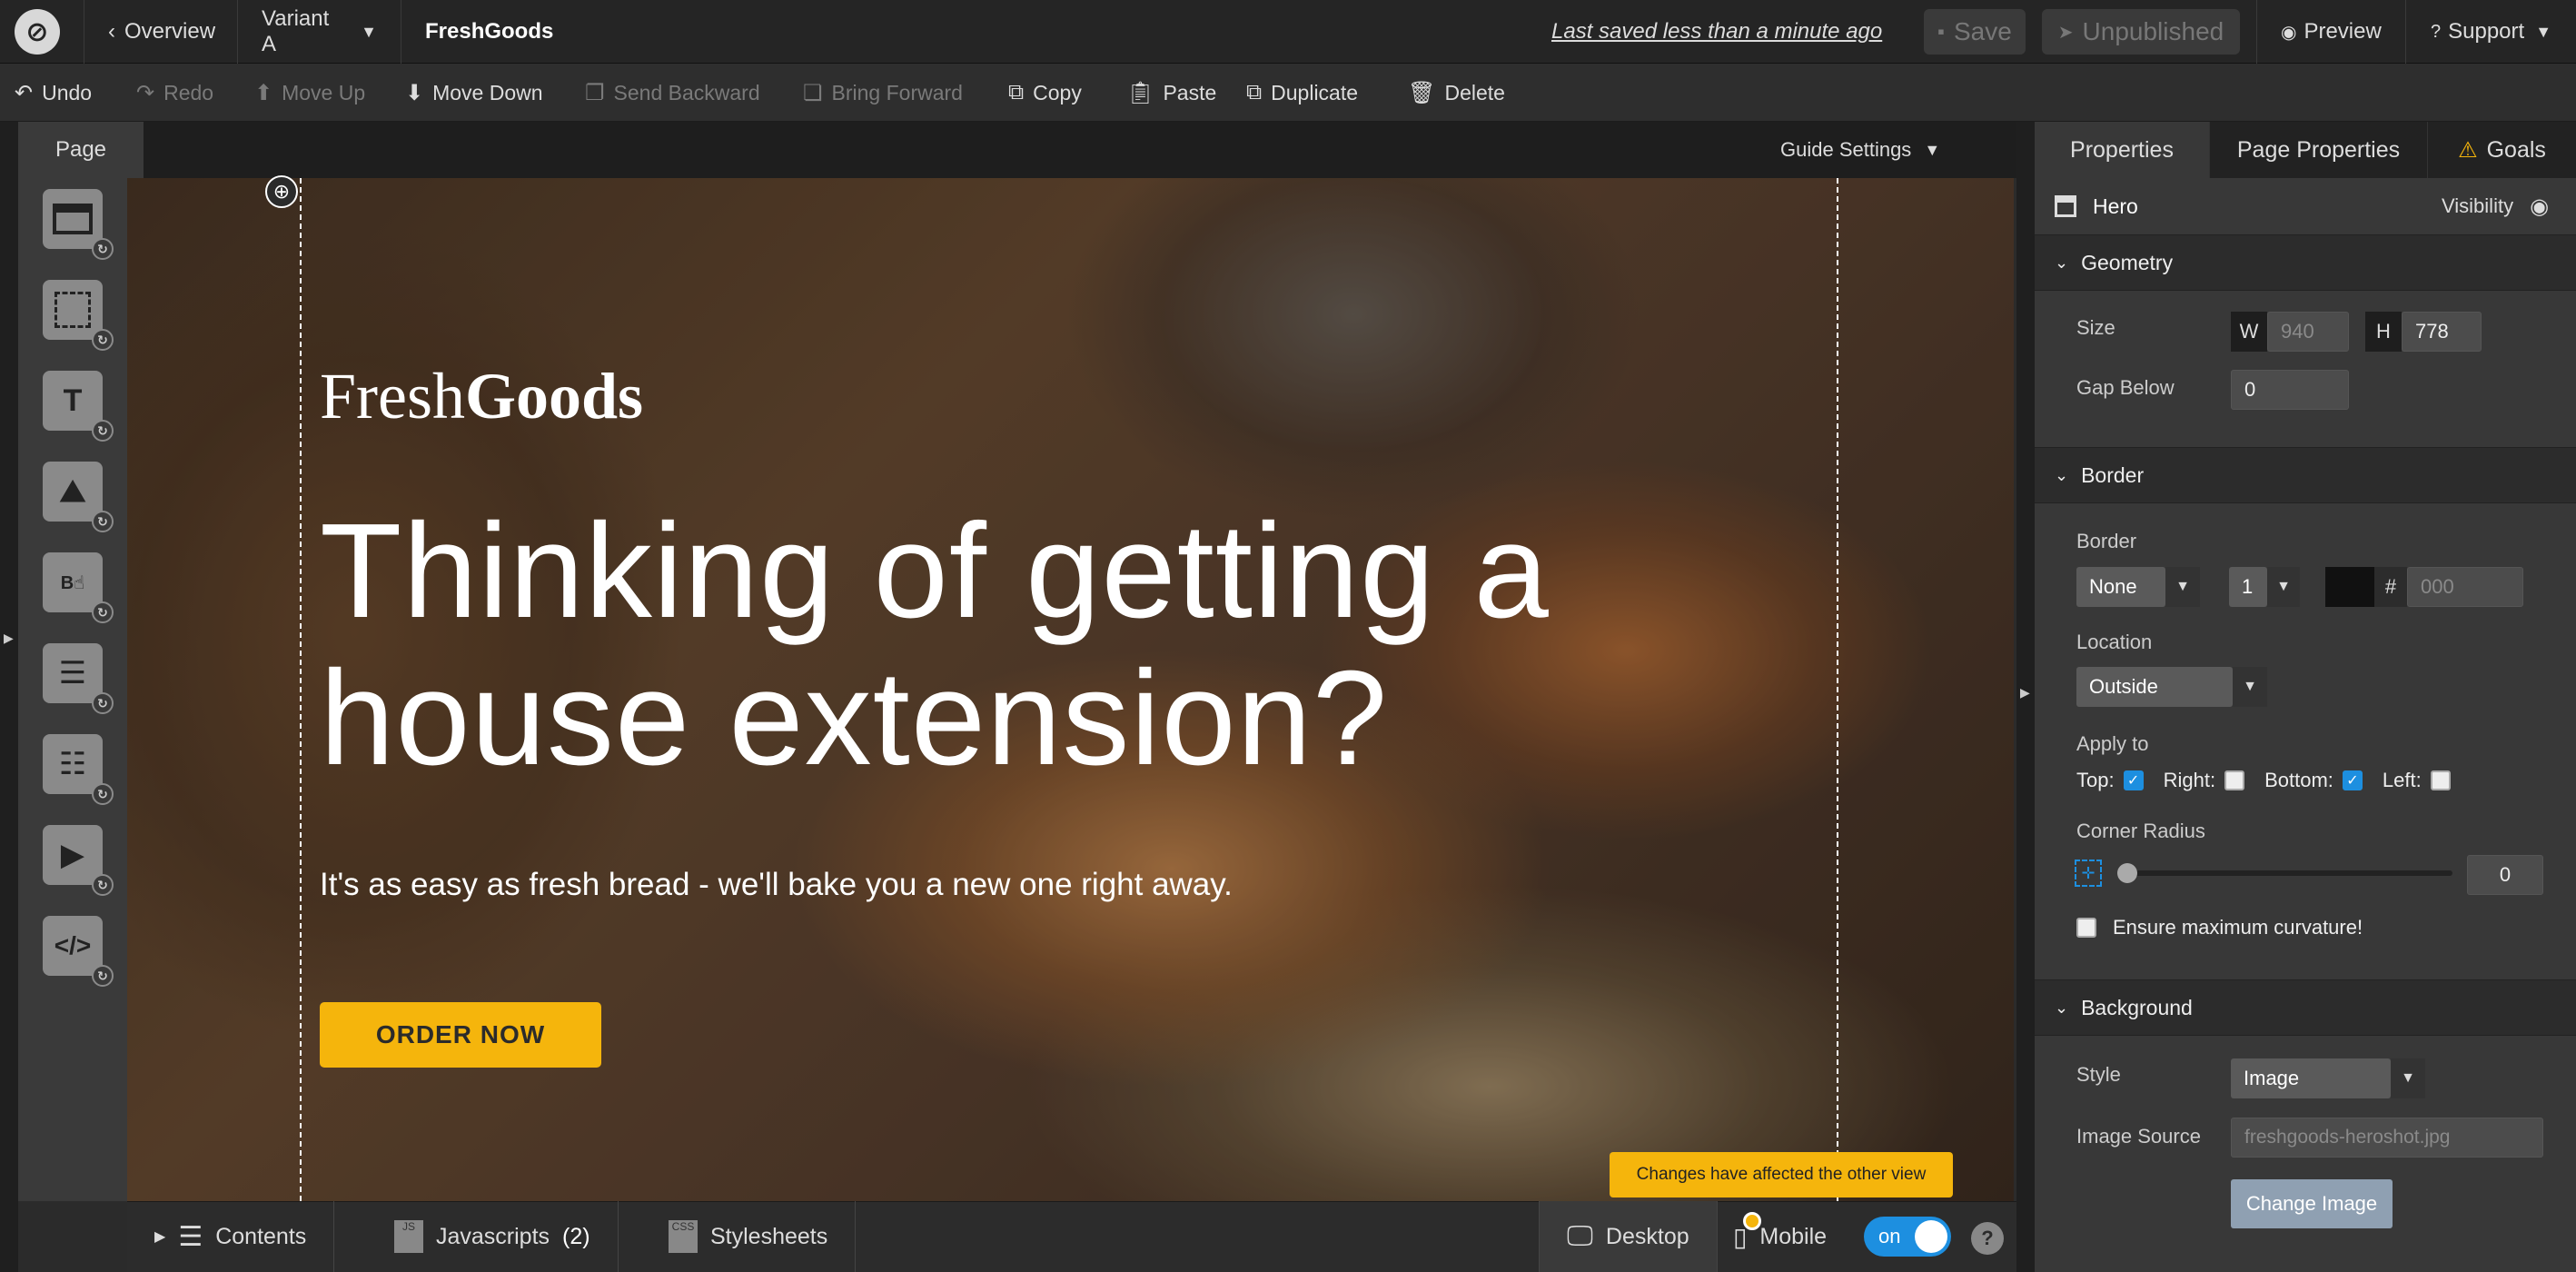  What do you see at coordinates (2025, 697) in the screenshot?
I see `right-collapse-edge: ▶` at bounding box center [2025, 697].